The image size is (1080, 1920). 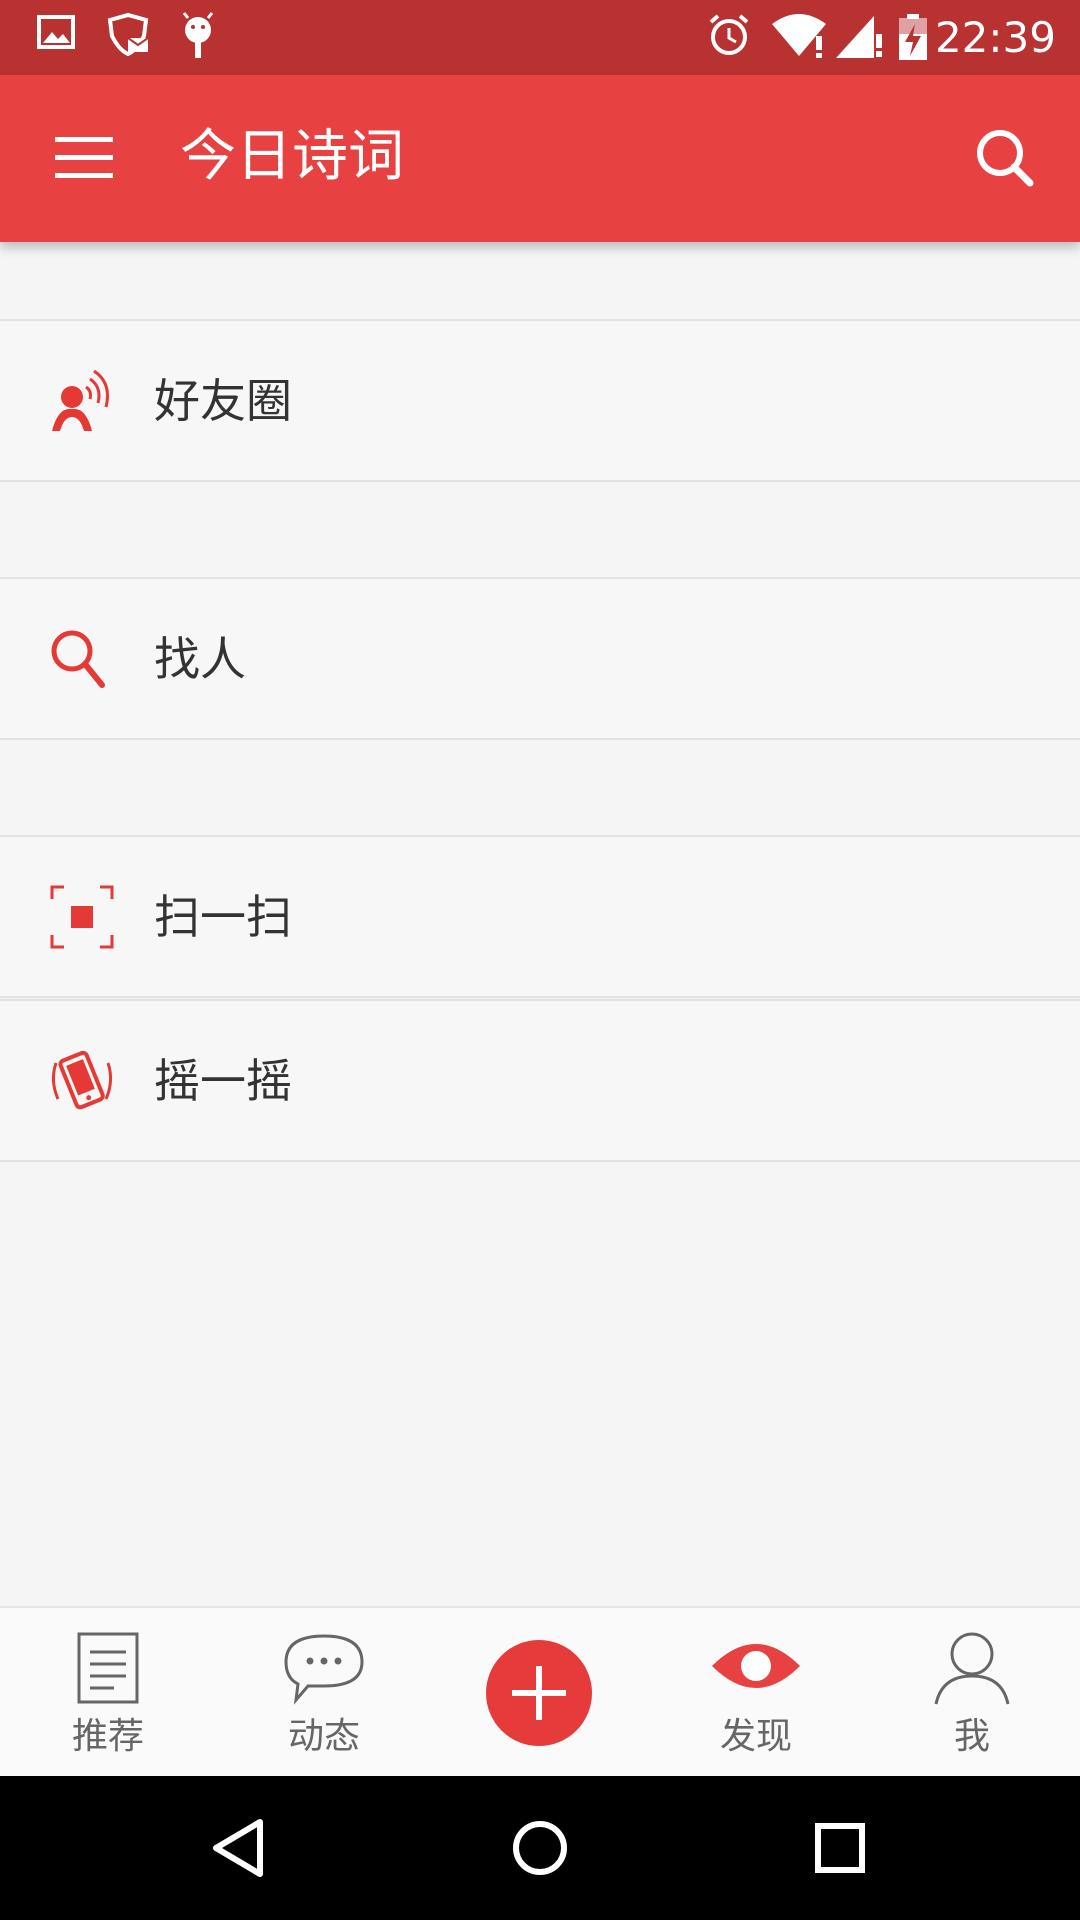 What do you see at coordinates (913, 37) in the screenshot?
I see `battery-charging-icon` at bounding box center [913, 37].